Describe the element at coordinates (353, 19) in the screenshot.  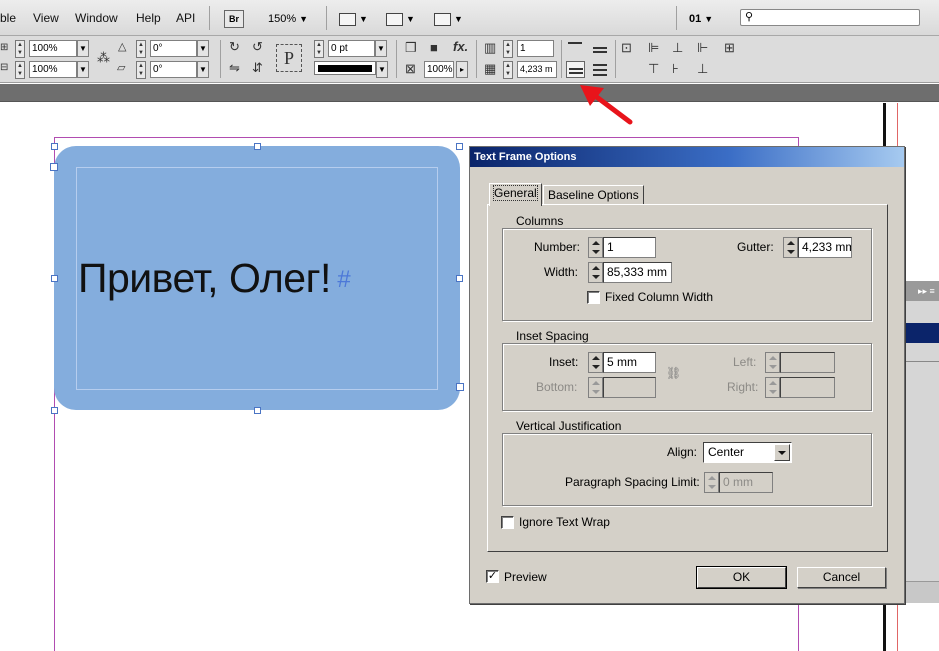
I see `view-options-dropdown: ▼` at that location.